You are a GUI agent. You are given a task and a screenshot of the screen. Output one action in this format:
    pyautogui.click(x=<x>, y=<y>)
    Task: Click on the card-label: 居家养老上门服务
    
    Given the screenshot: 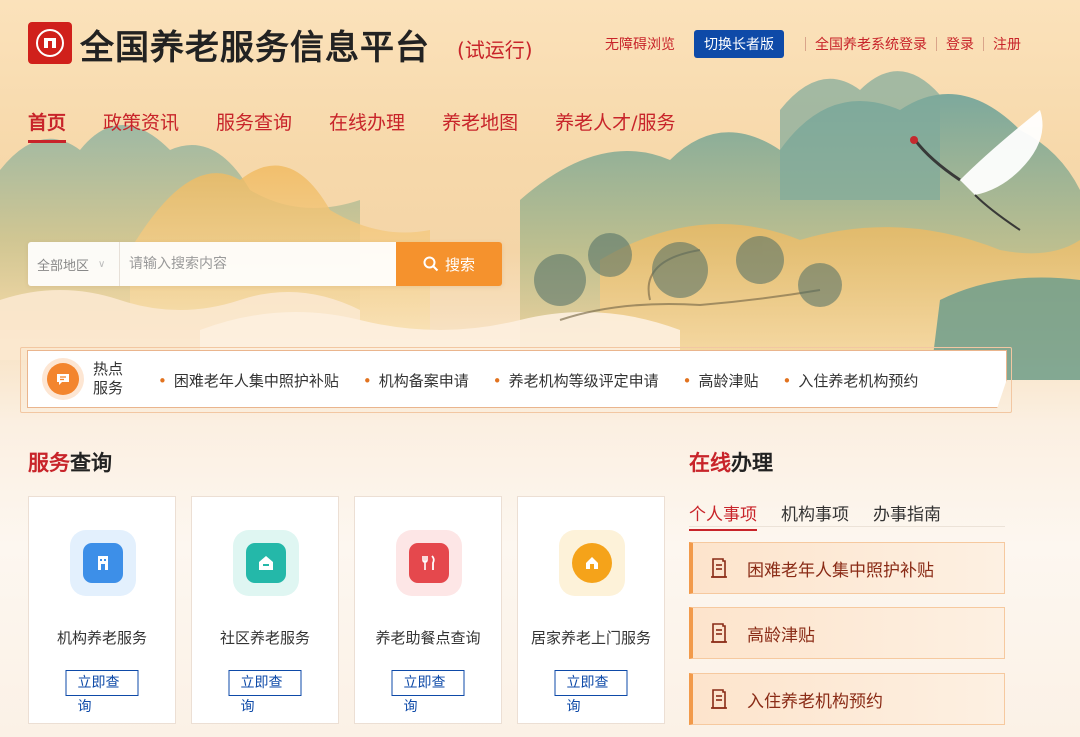 What is the action you would take?
    pyautogui.click(x=590, y=638)
    